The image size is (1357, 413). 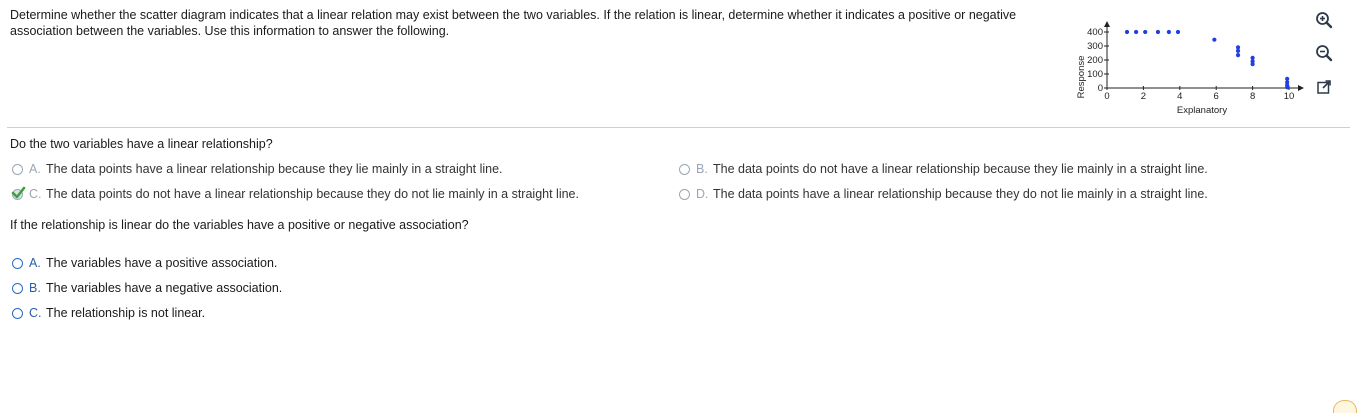 I want to click on section-divider, so click(x=678, y=127).